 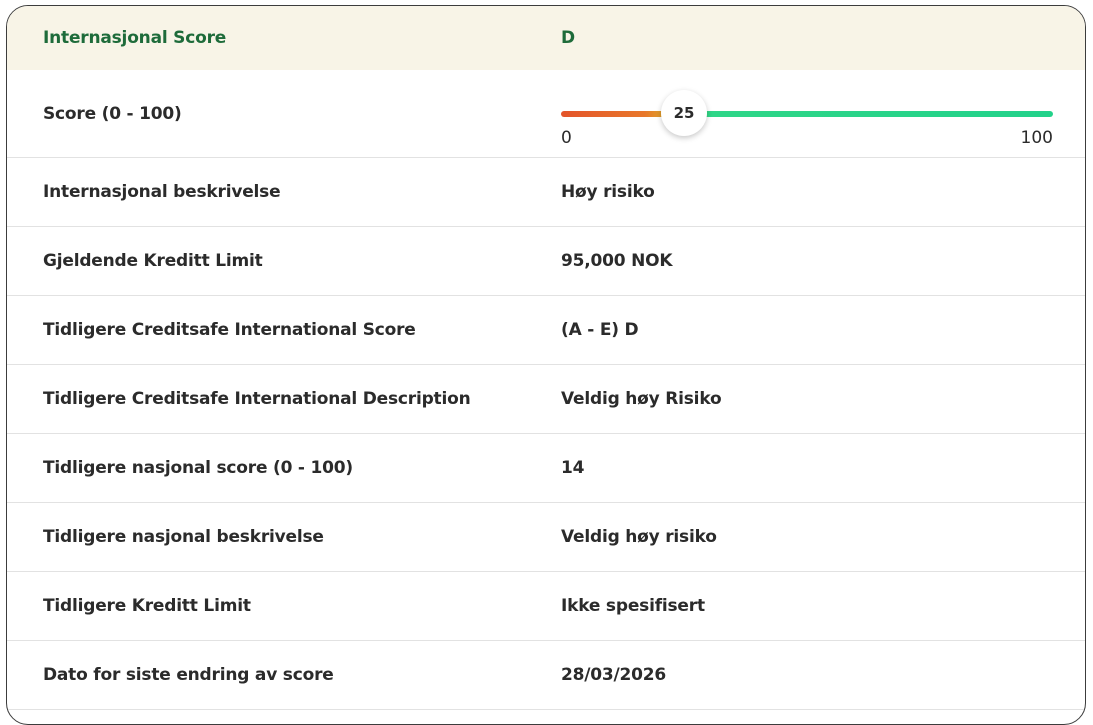 I want to click on detail-row: Tidligere nasjonal score (0 - 100) 14, so click(x=546, y=468).